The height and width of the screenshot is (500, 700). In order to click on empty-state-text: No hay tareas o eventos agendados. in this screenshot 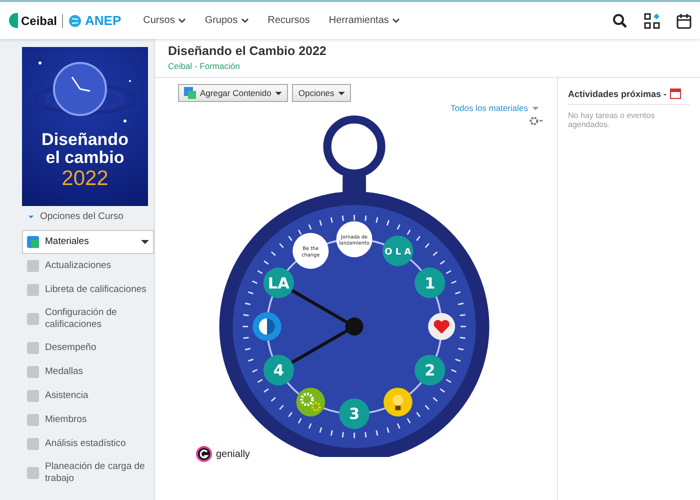, I will do `click(612, 120)`.